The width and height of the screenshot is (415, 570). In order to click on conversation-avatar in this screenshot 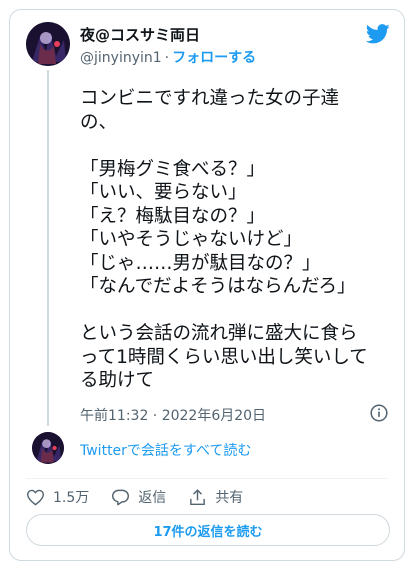, I will do `click(48, 448)`.